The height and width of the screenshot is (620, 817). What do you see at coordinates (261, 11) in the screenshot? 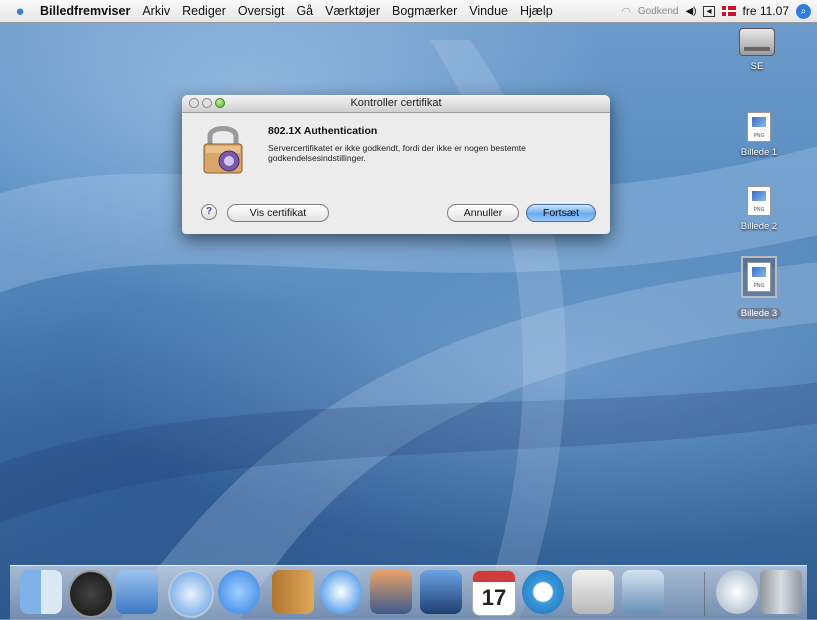
I see `menu-oversigt: Oversigt` at bounding box center [261, 11].